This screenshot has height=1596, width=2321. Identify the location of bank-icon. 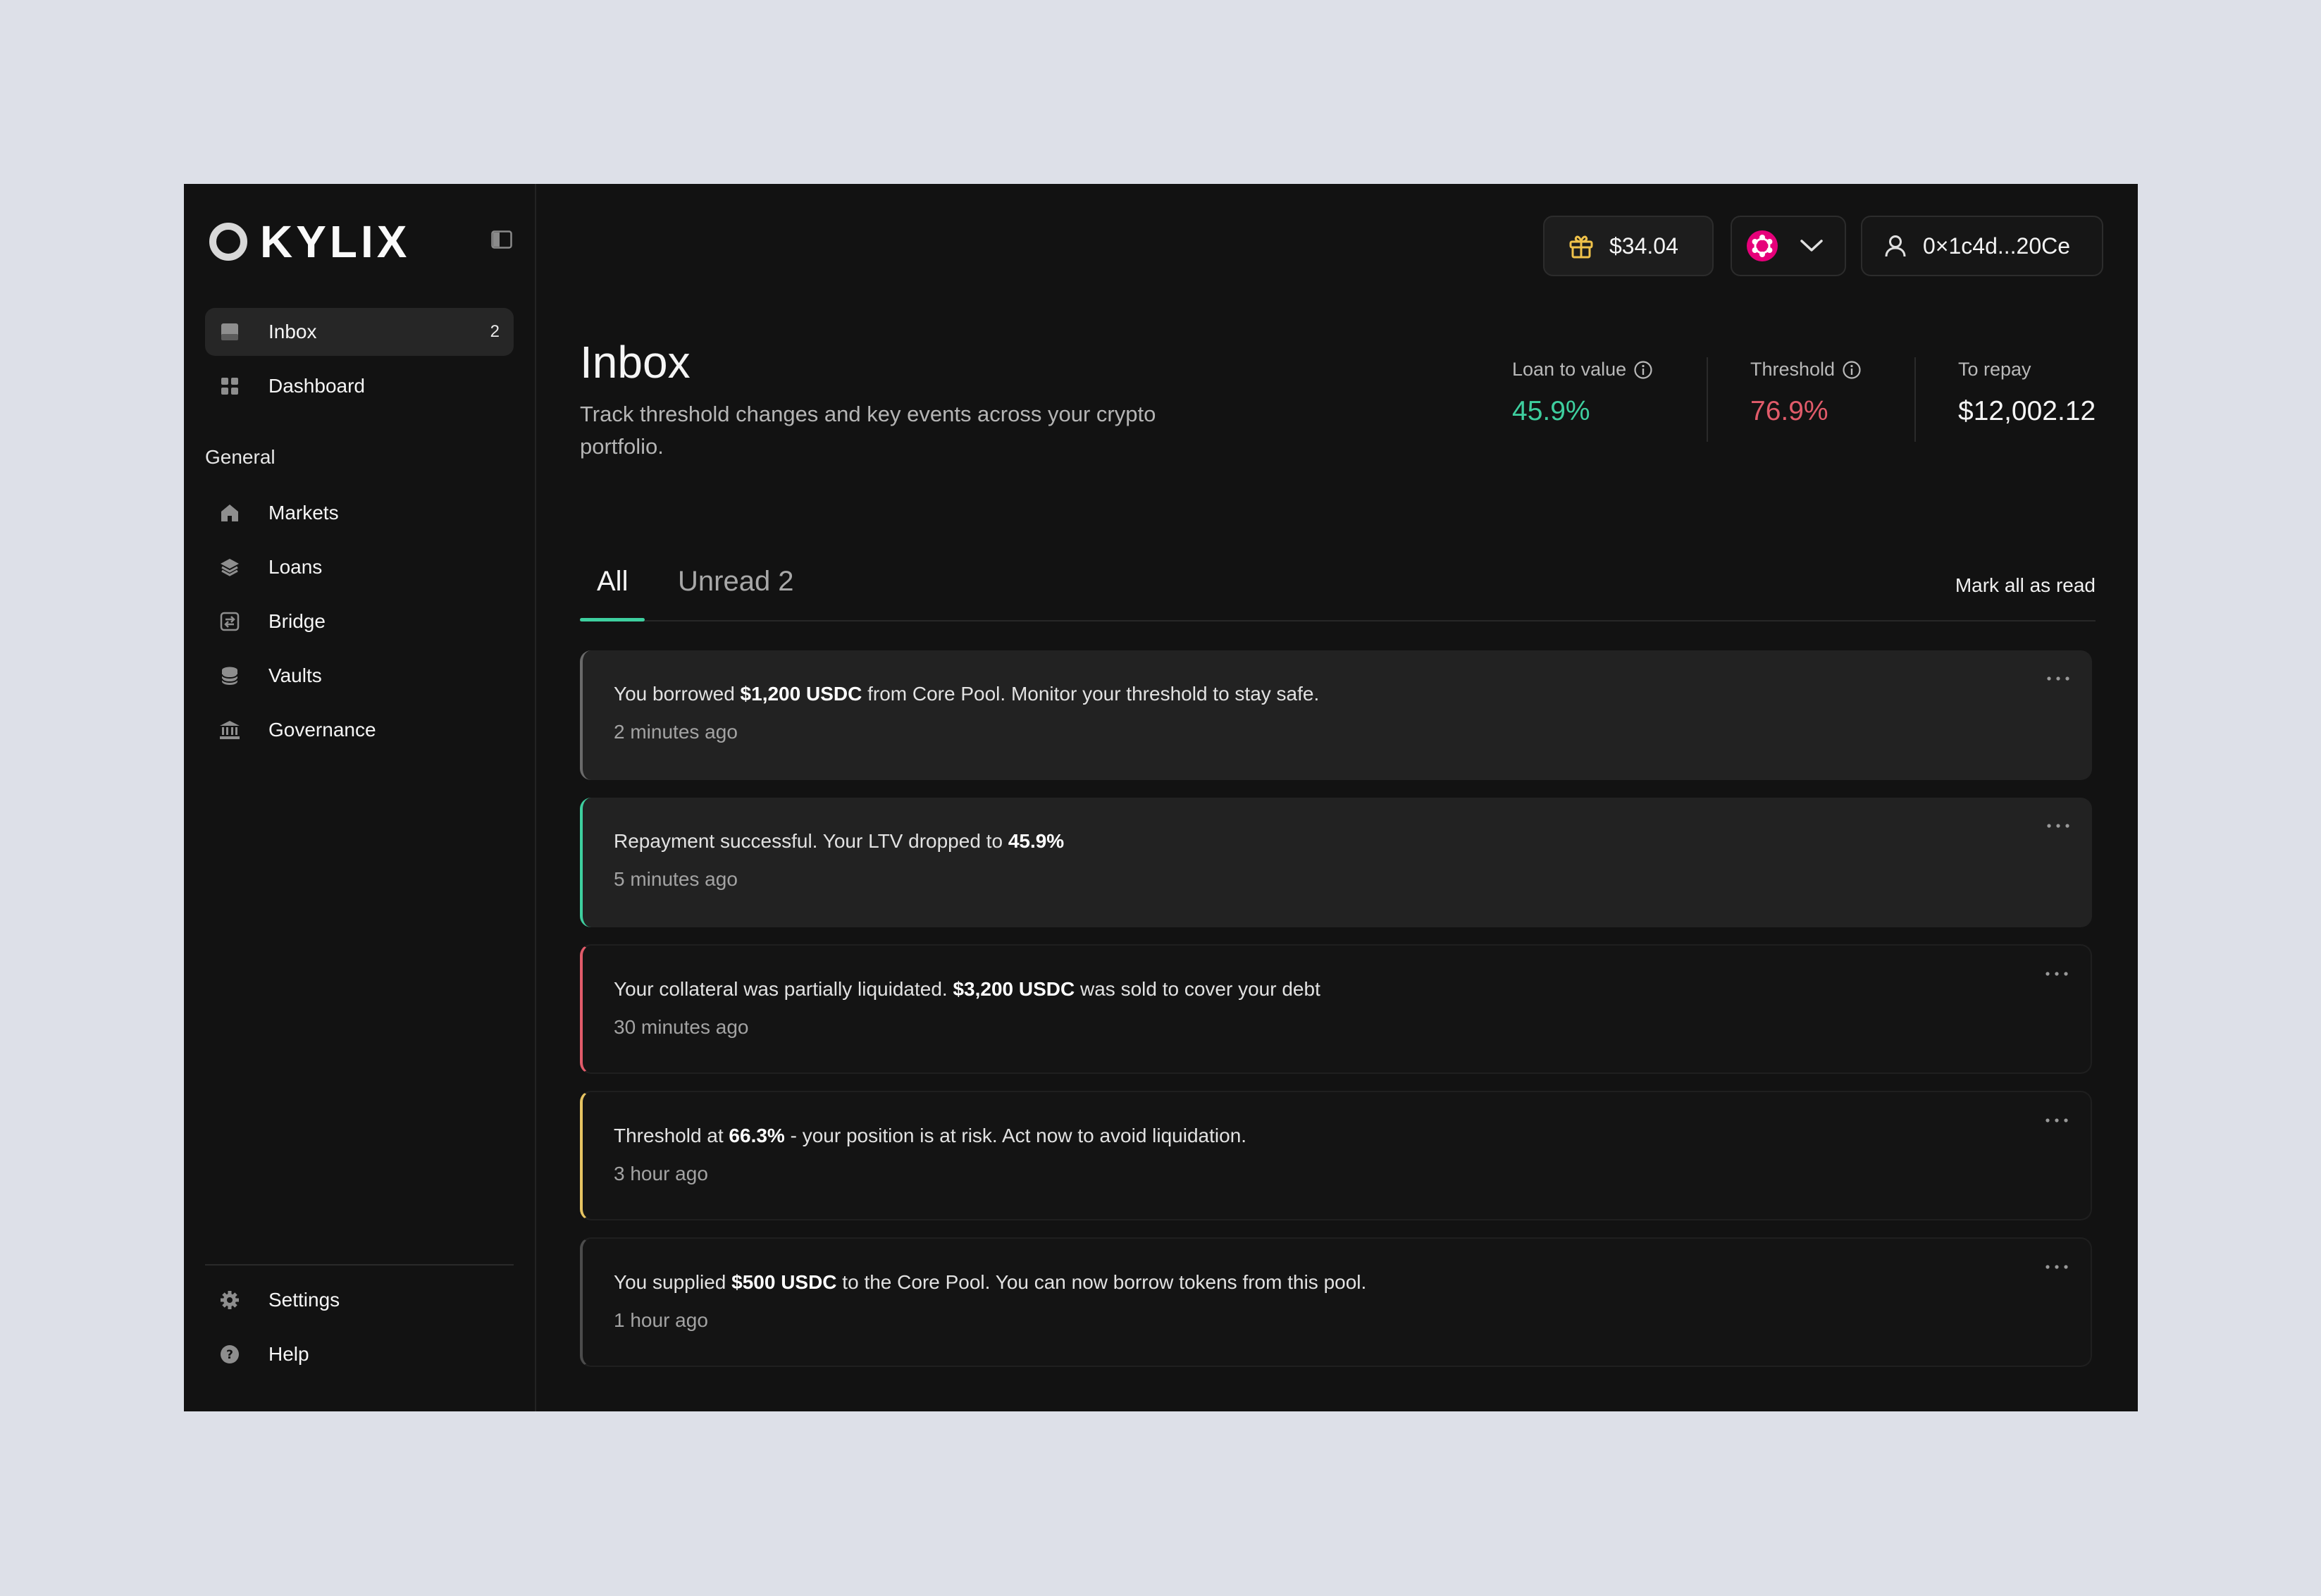
(230, 730).